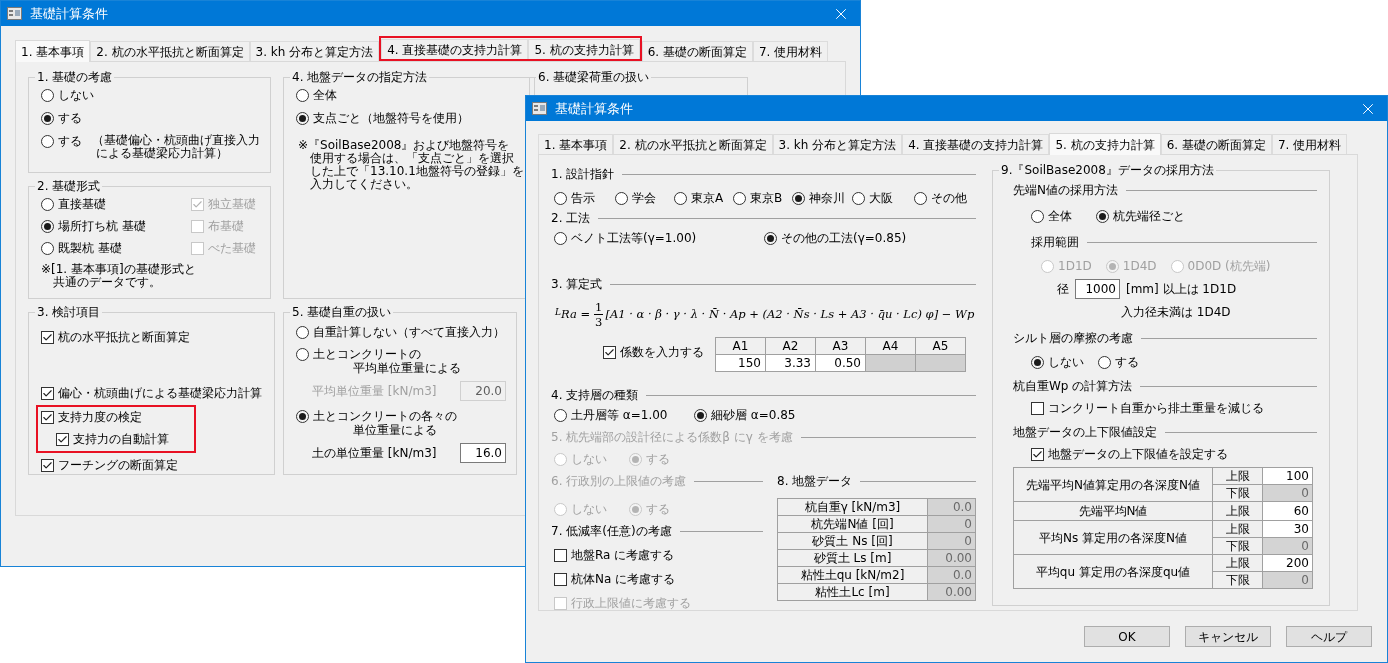 The image size is (1388, 663). I want to click on field-label: 径, so click(1063, 289).